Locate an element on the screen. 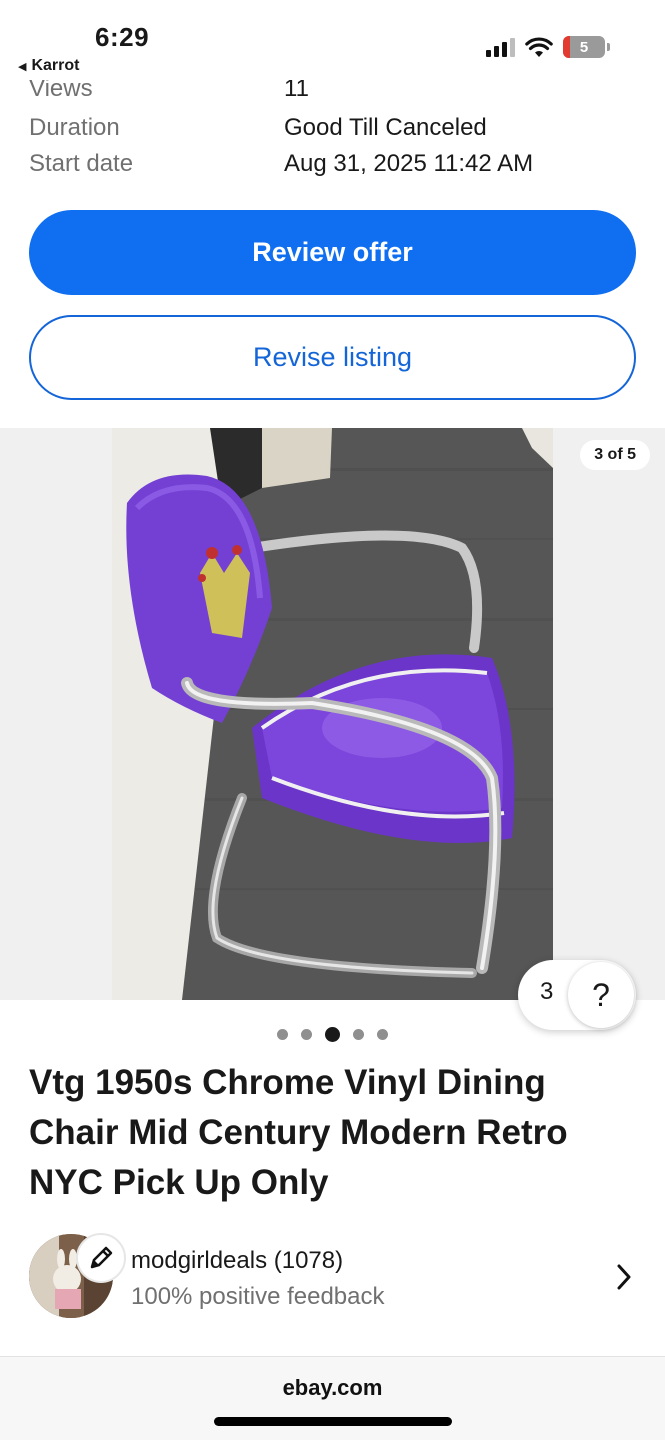 This screenshot has width=665, height=1440. status-icons: 5 is located at coordinates (548, 47).